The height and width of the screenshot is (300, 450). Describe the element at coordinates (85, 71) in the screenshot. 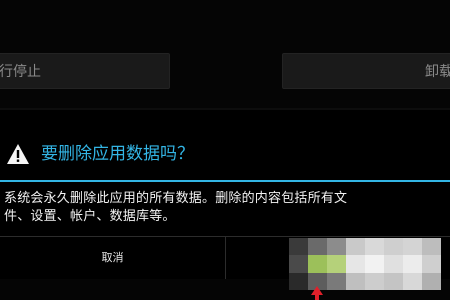

I see `force-stop-button: 行停止` at that location.